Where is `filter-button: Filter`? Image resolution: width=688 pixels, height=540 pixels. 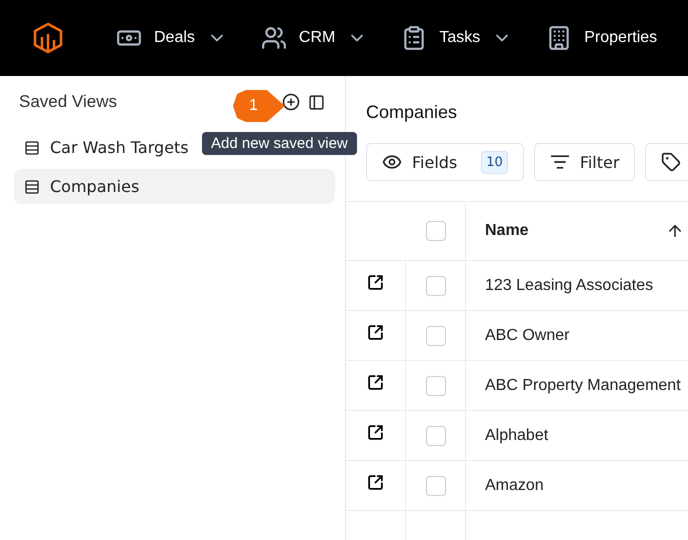
filter-button: Filter is located at coordinates (585, 162).